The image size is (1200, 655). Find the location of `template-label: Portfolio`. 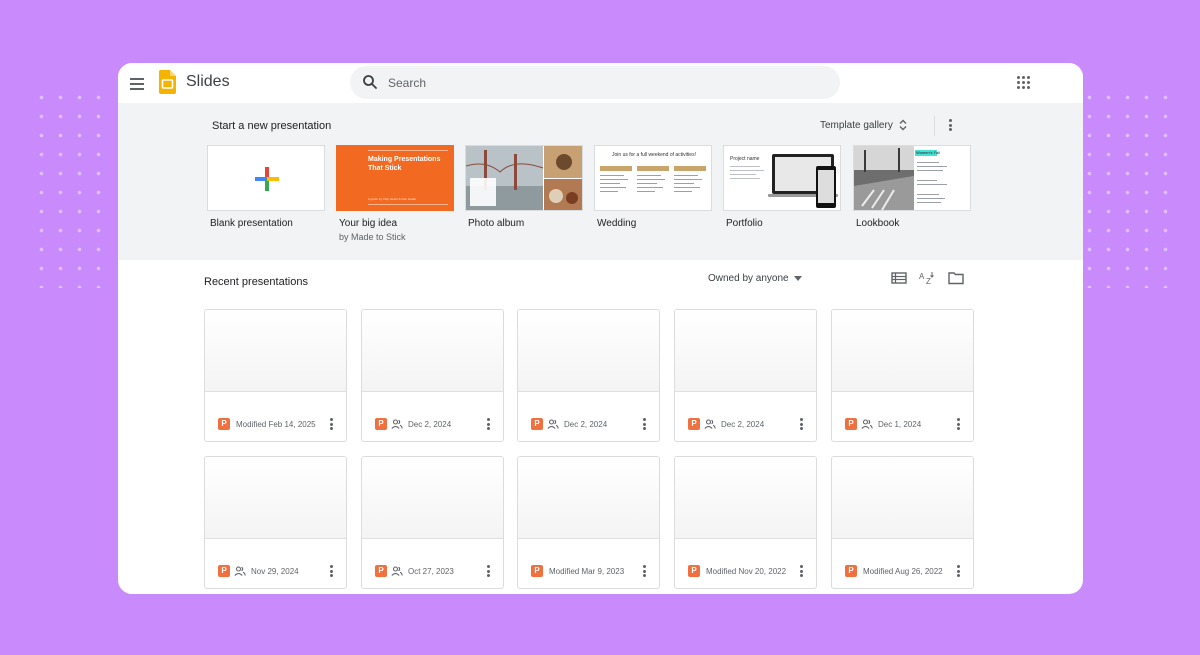

template-label: Portfolio is located at coordinates (744, 223).